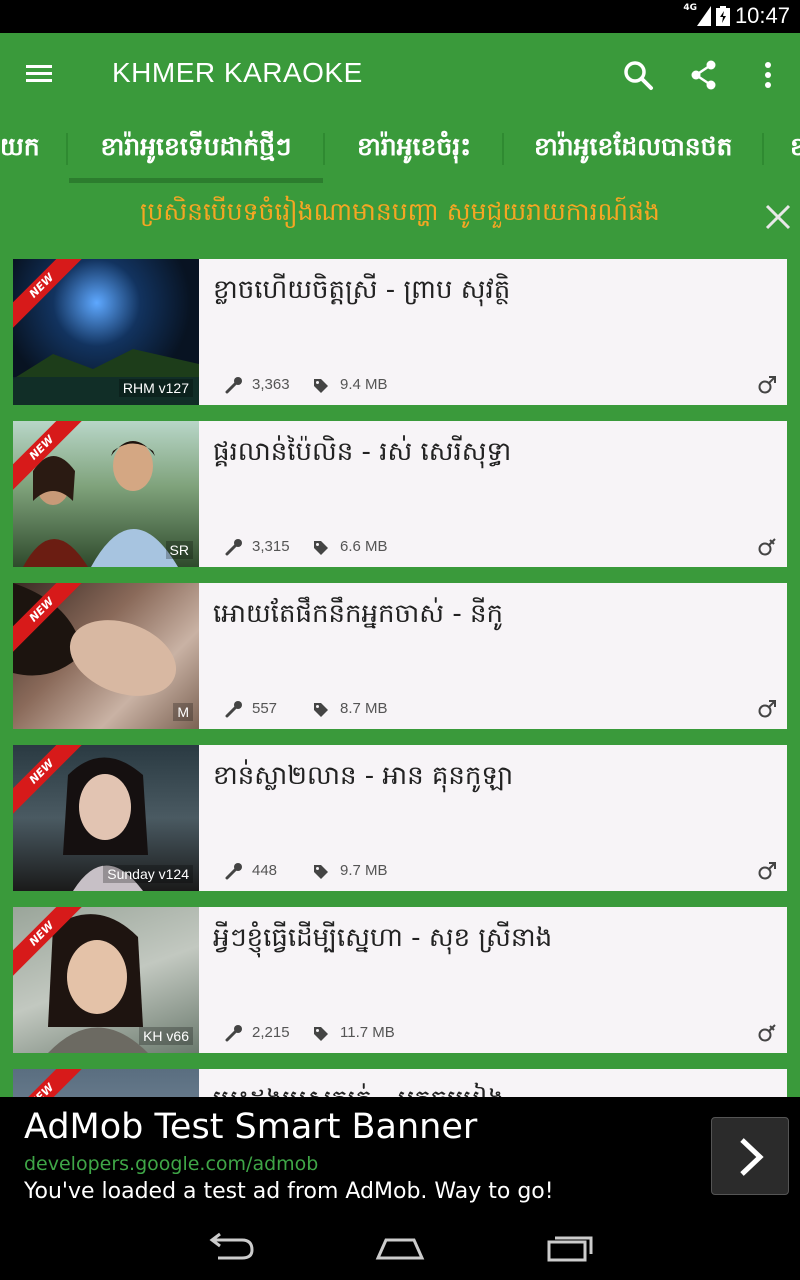 The width and height of the screenshot is (800, 1280). What do you see at coordinates (690, 8) in the screenshot?
I see `network-type: 4G` at bounding box center [690, 8].